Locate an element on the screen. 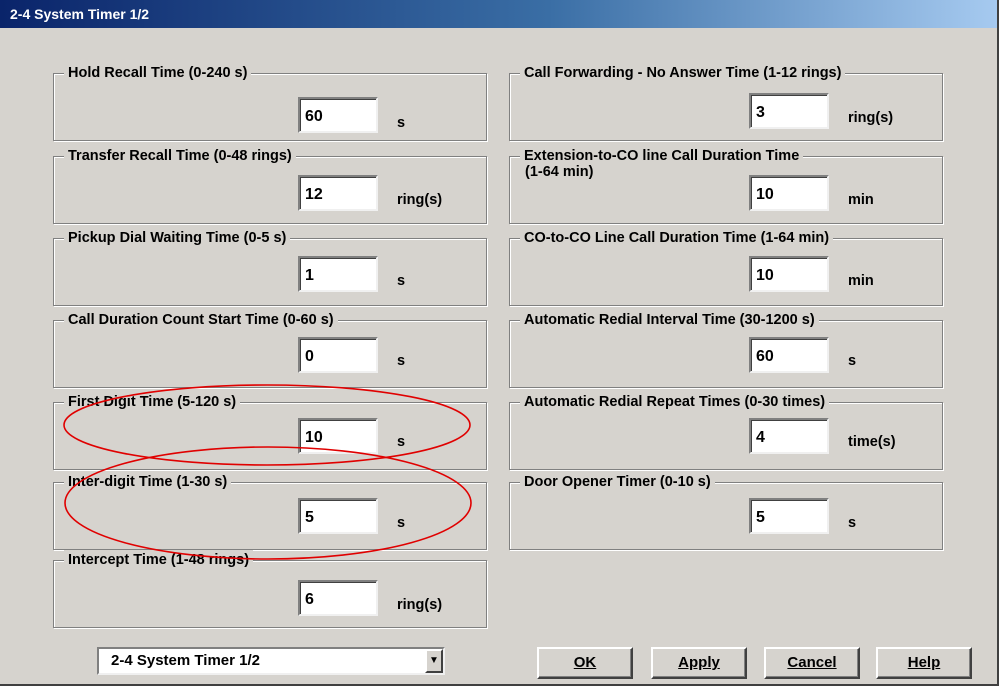 The image size is (999, 686). group-label: Door Opener Timer (0-10 s) is located at coordinates (617, 482).